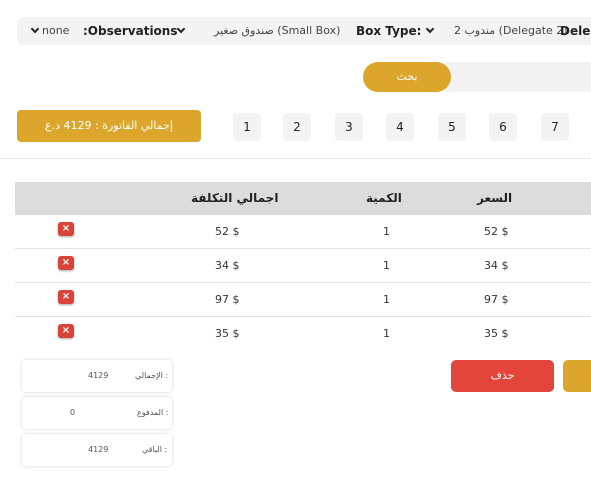  I want to click on delegate-chevron-down-icon, so click(430, 29).